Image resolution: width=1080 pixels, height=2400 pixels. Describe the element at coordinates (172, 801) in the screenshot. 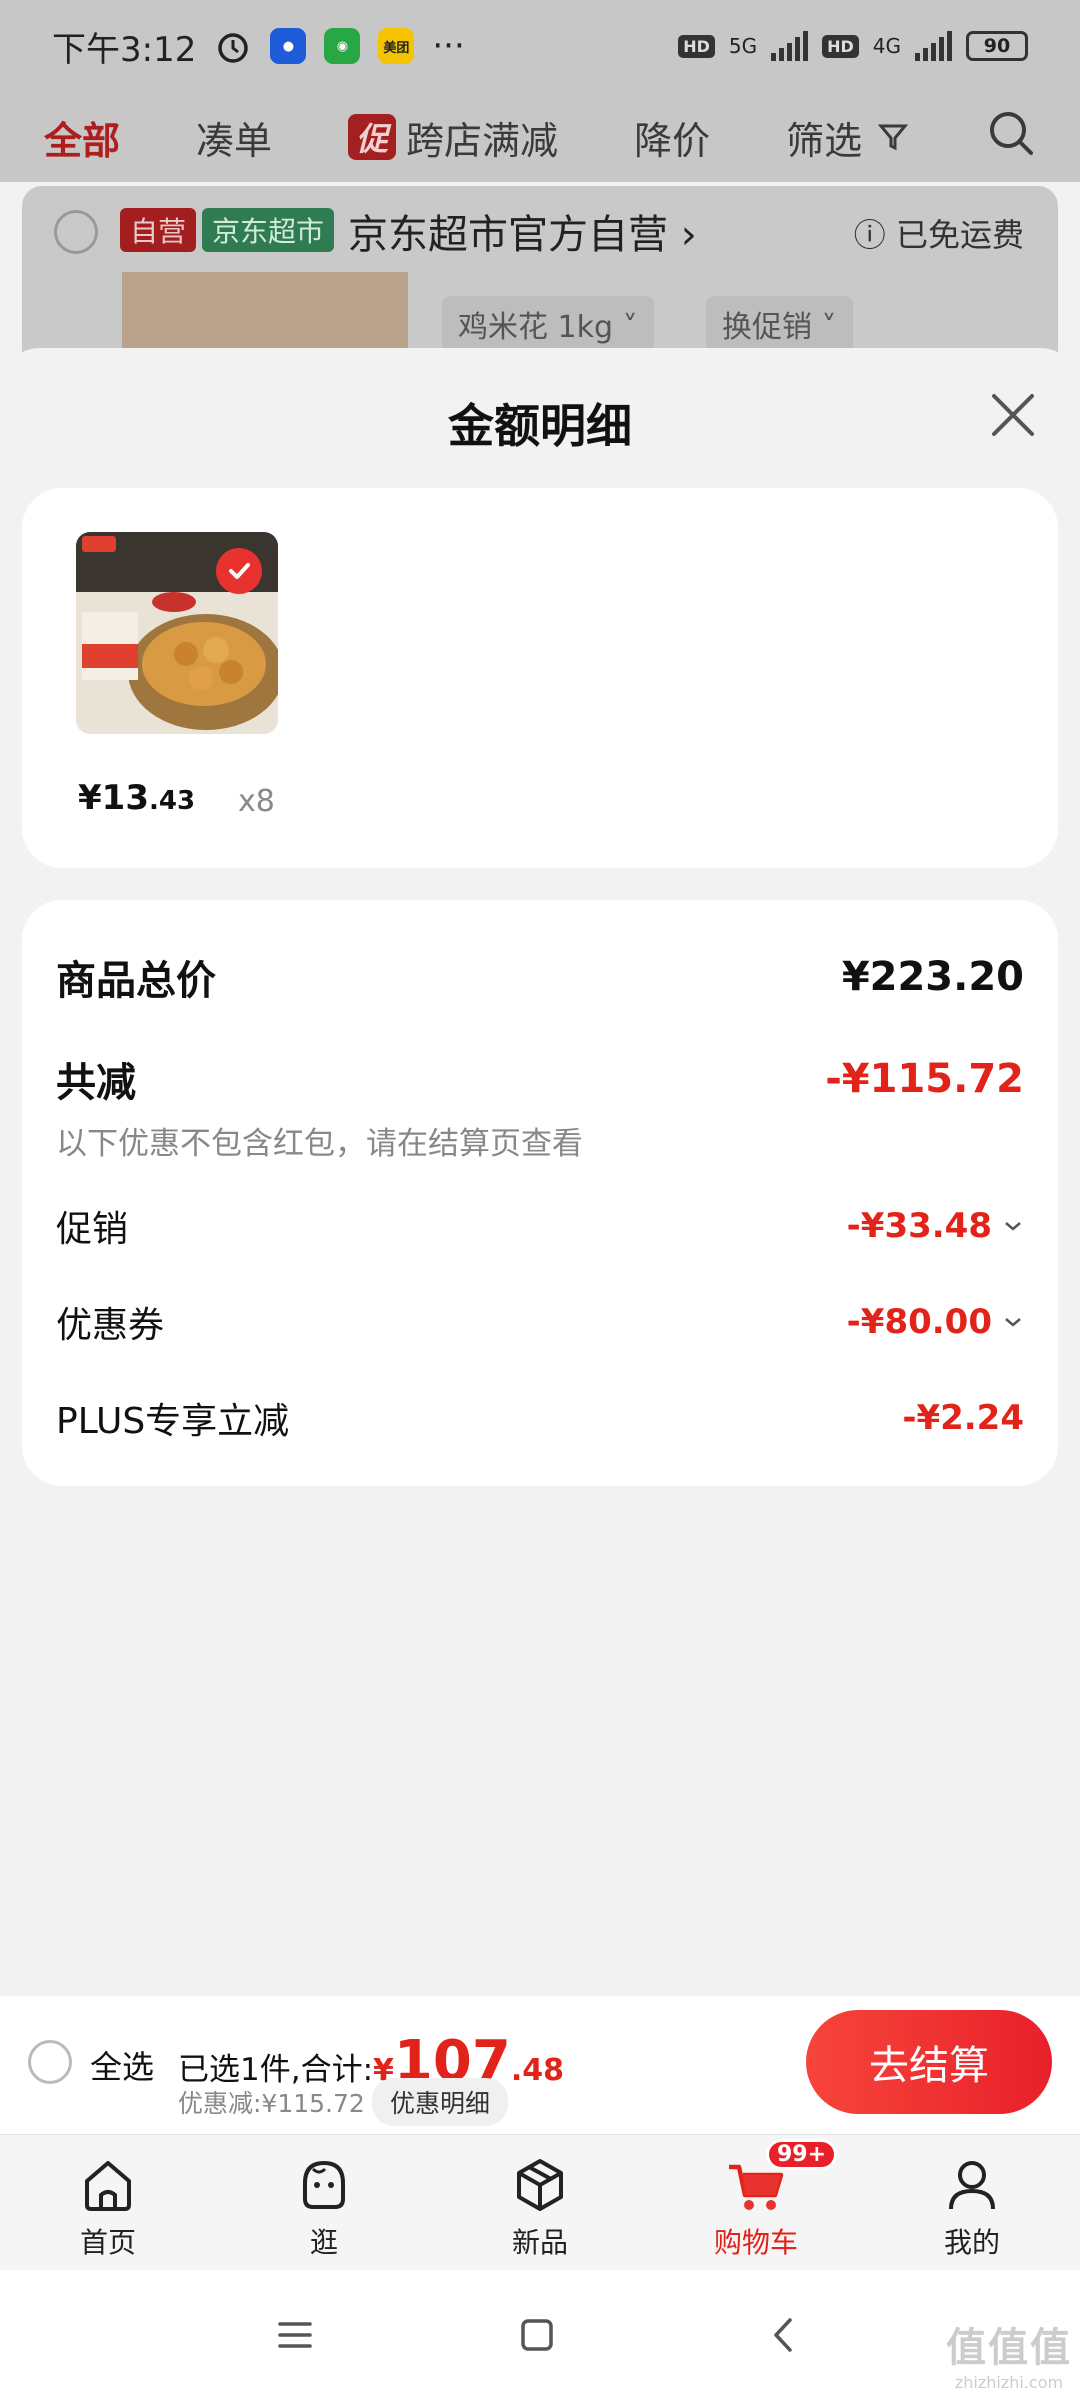

I see `price-dec: .43` at that location.